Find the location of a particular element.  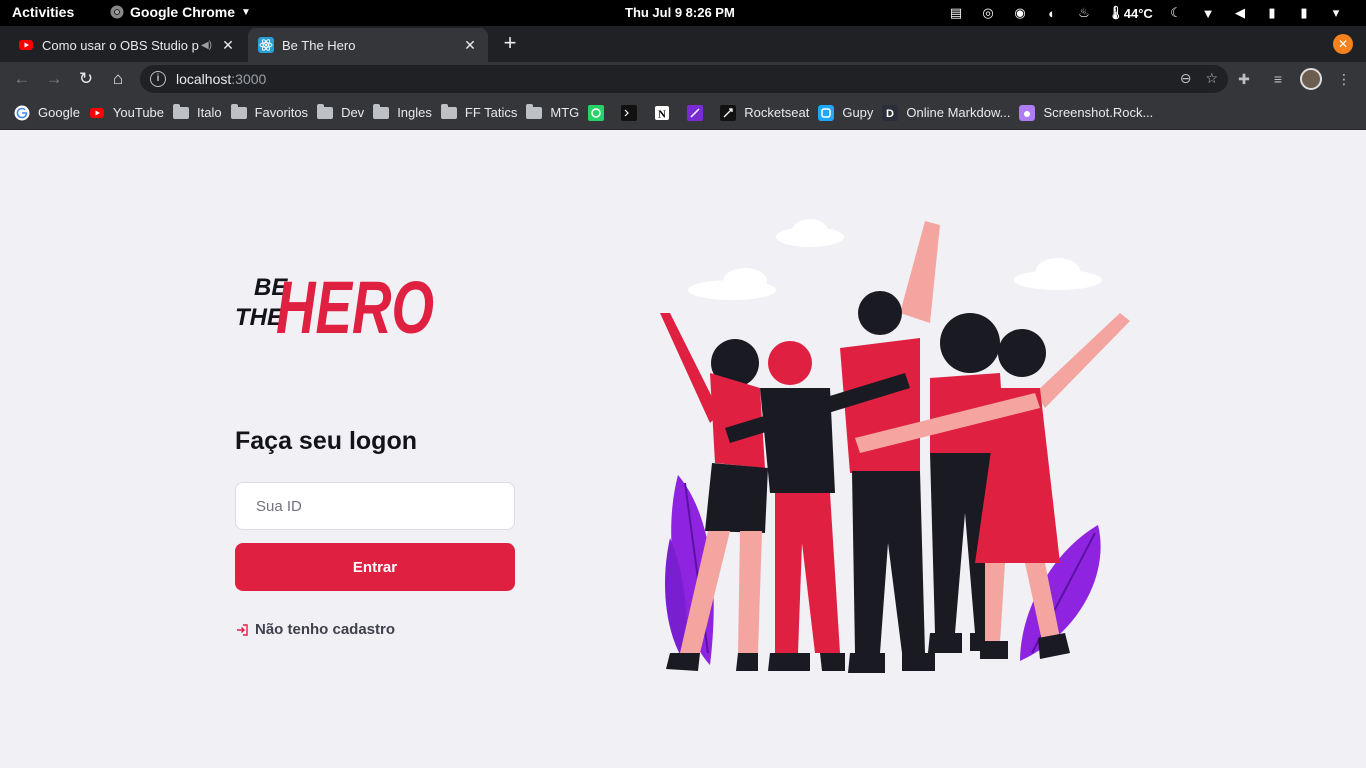

figma-like-icon is located at coordinates (695, 112).